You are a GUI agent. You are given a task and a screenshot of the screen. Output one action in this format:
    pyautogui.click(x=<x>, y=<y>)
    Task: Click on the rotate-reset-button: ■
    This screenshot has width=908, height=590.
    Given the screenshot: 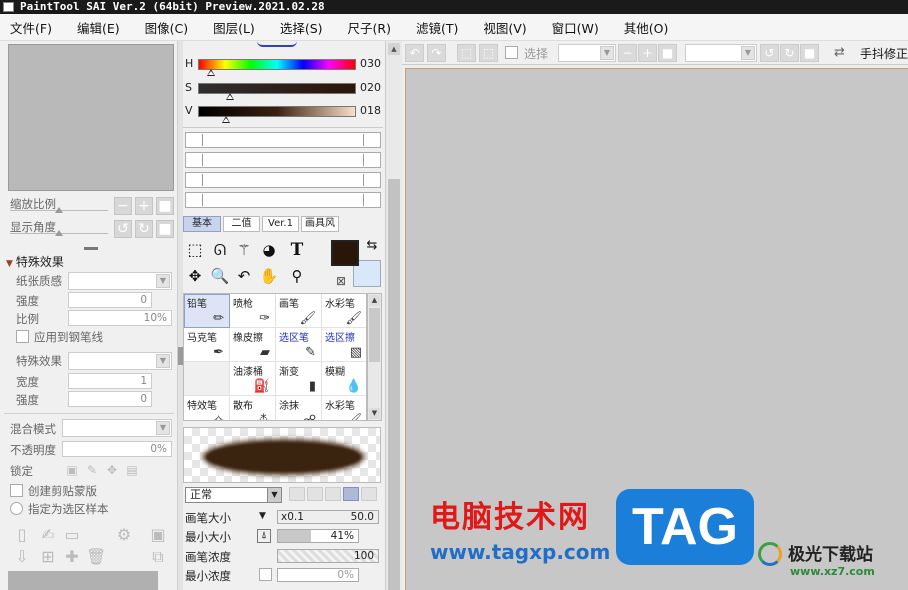 What is the action you would take?
    pyautogui.click(x=165, y=229)
    